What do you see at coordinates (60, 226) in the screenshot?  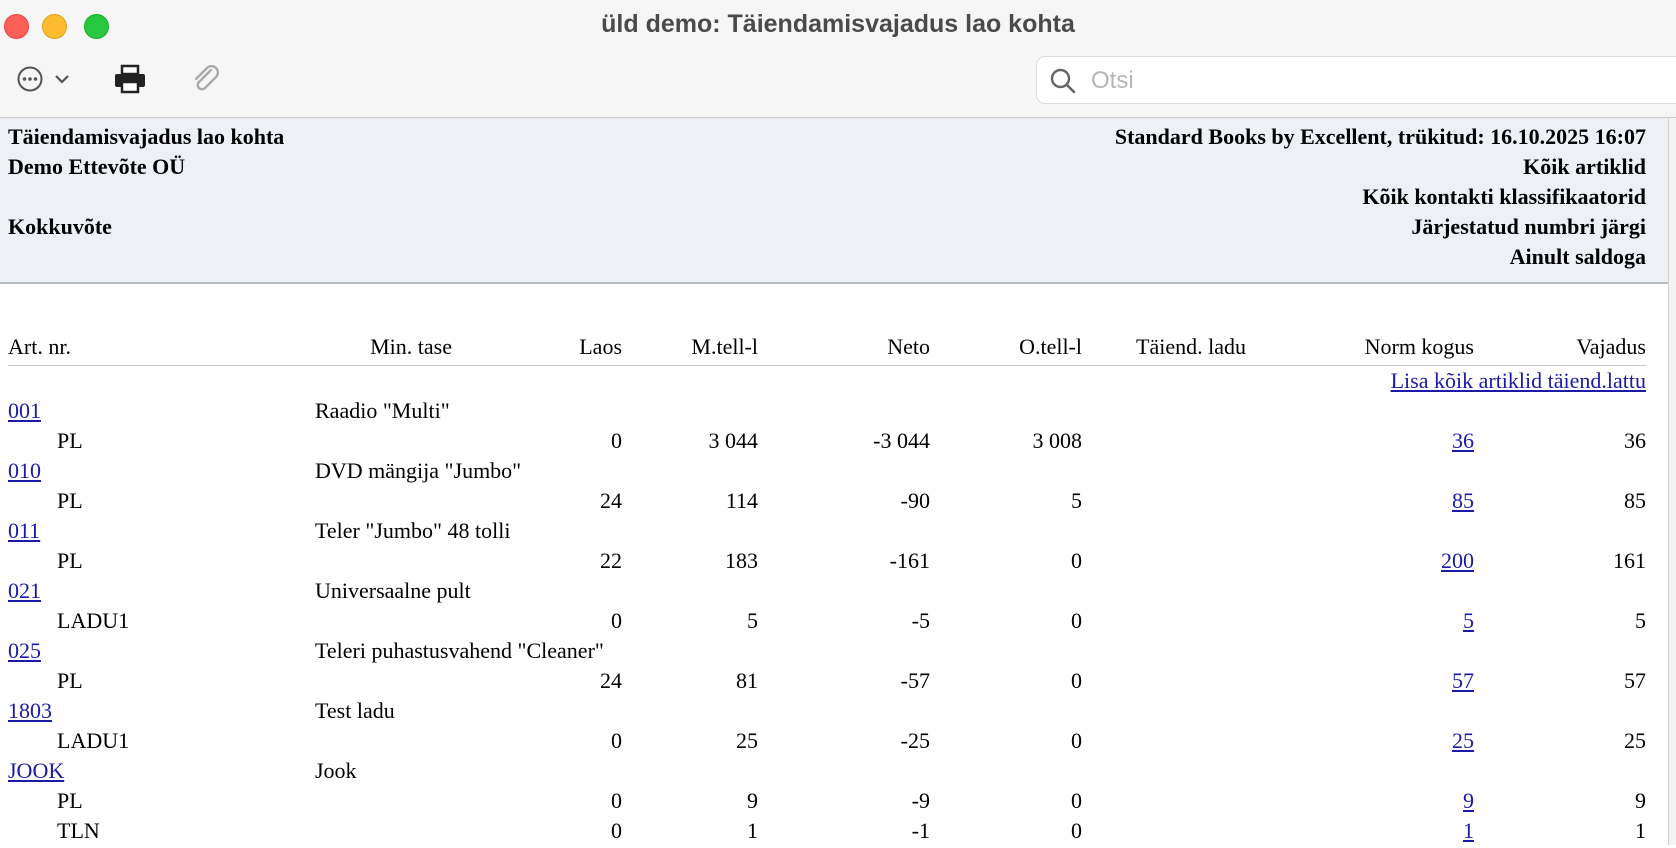 I see `summary-label: Kokkuvõte` at bounding box center [60, 226].